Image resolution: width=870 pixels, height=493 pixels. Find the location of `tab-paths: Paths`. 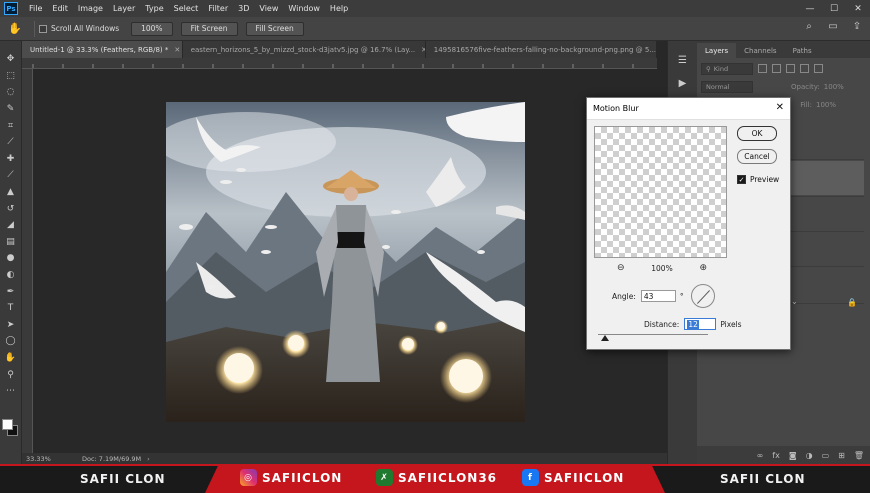

tab-paths: Paths is located at coordinates (802, 50).